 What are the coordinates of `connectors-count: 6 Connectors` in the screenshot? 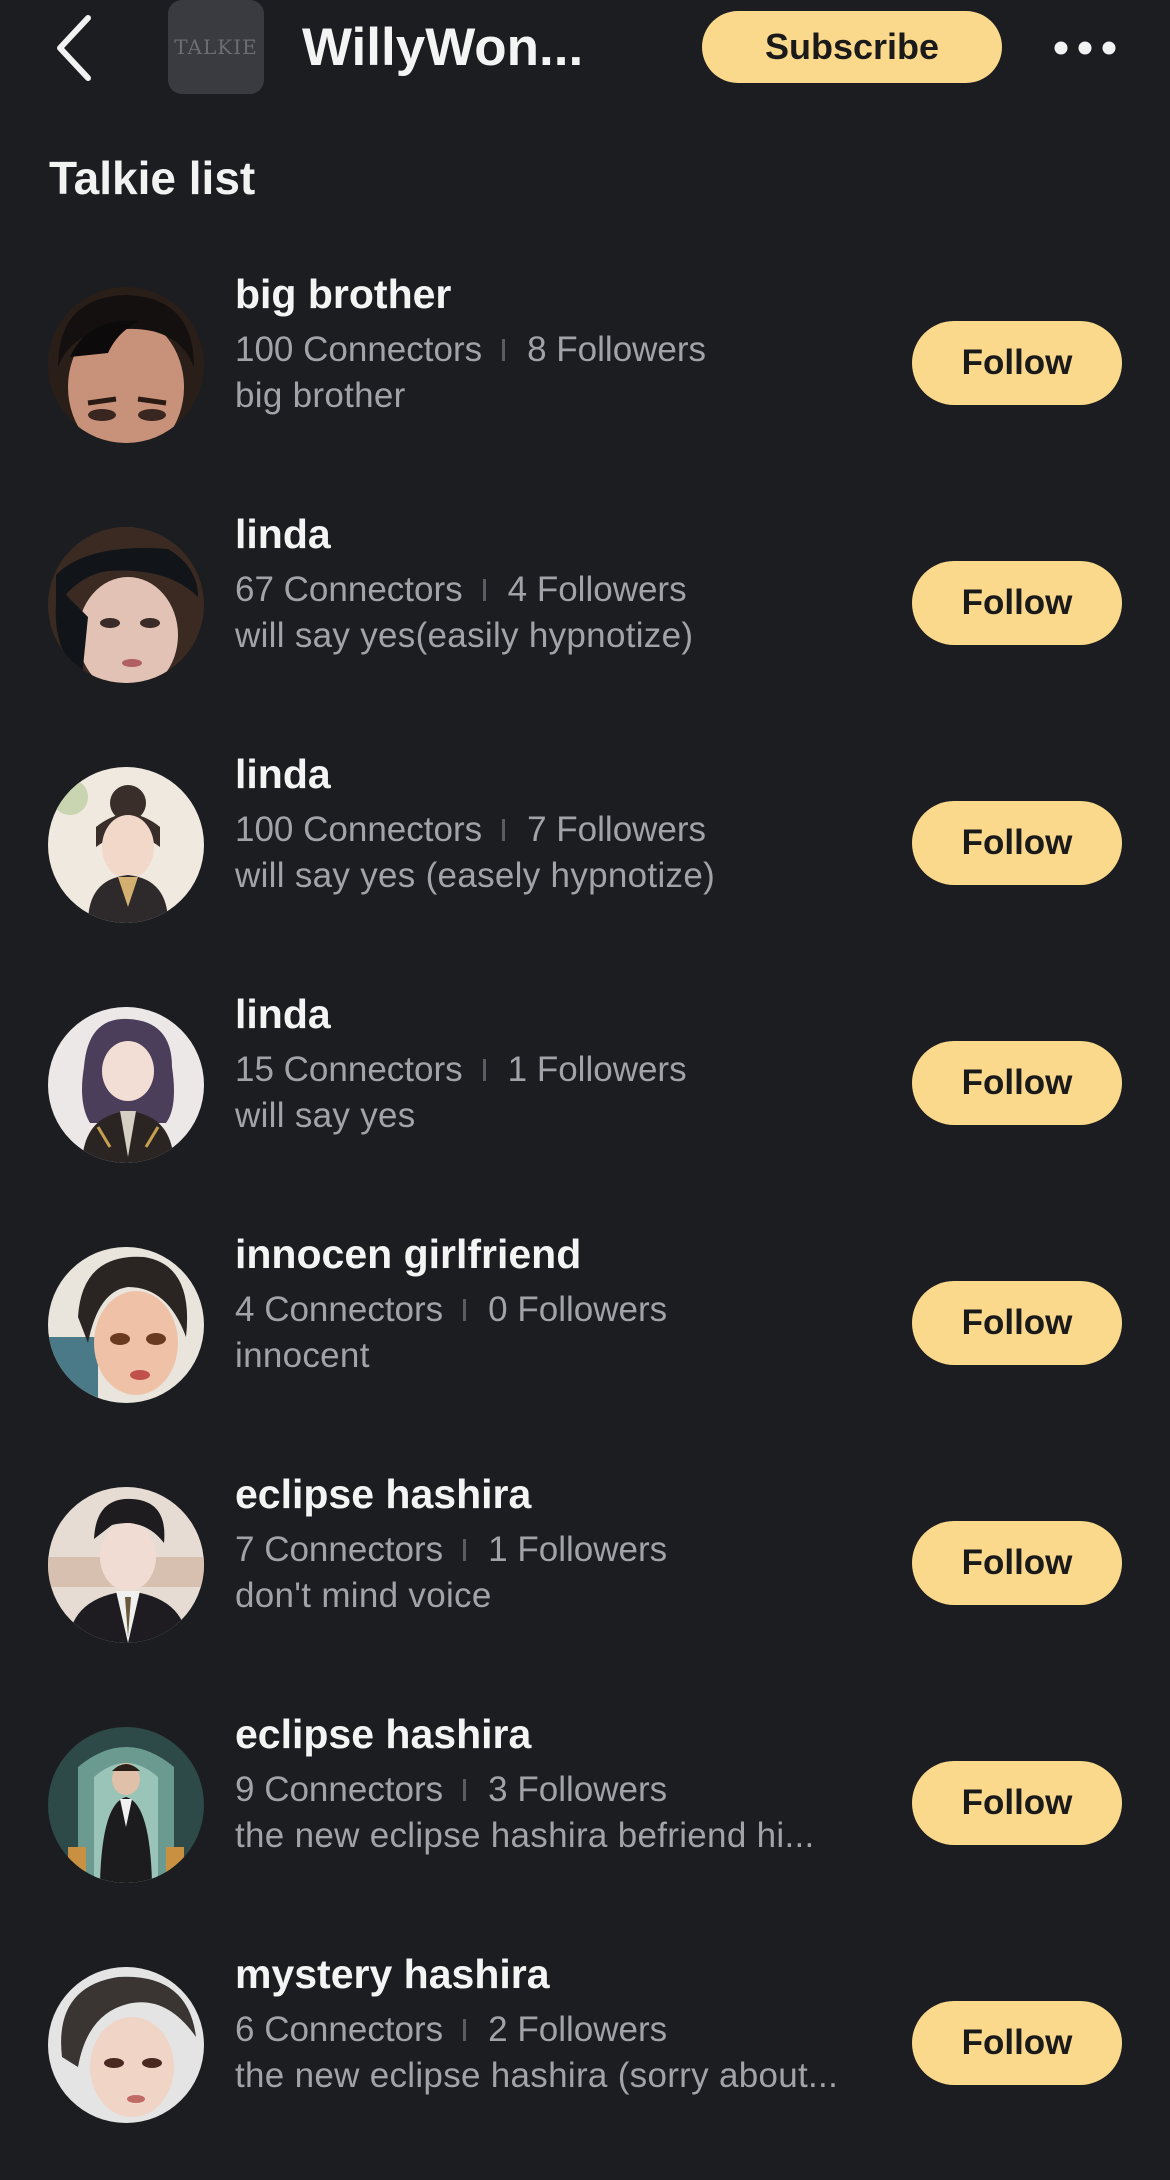 It's located at (339, 2029).